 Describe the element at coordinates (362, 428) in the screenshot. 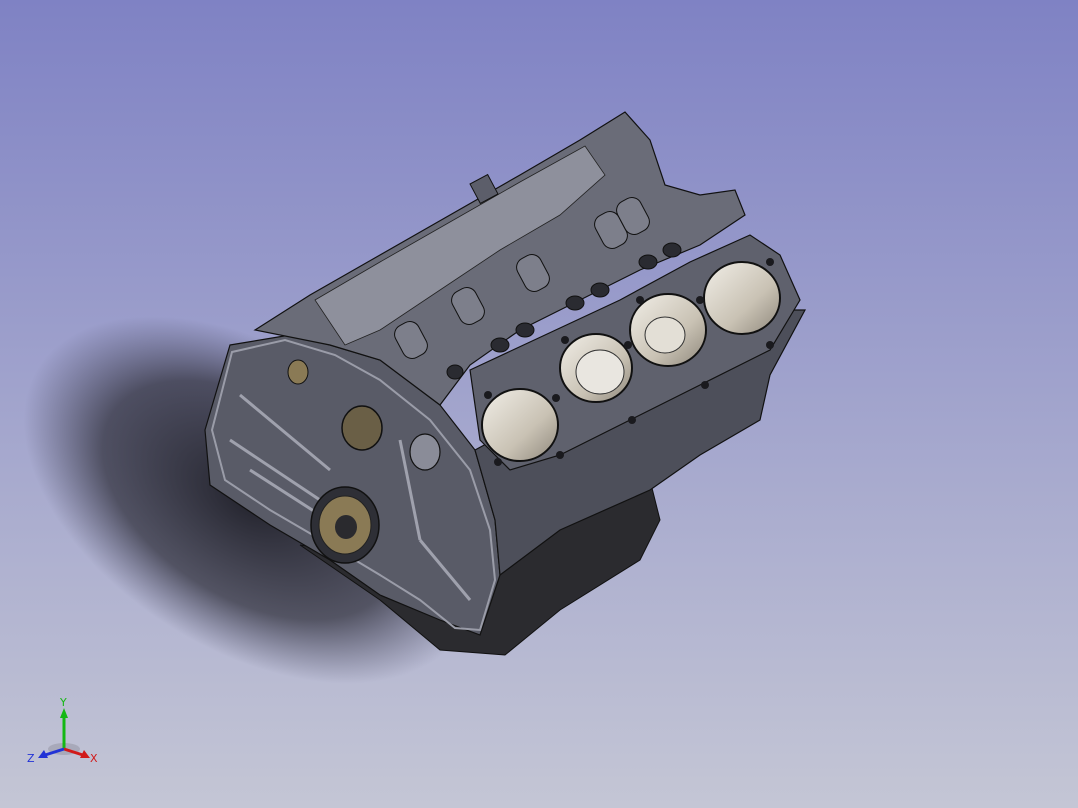

I see `cam-bore` at that location.